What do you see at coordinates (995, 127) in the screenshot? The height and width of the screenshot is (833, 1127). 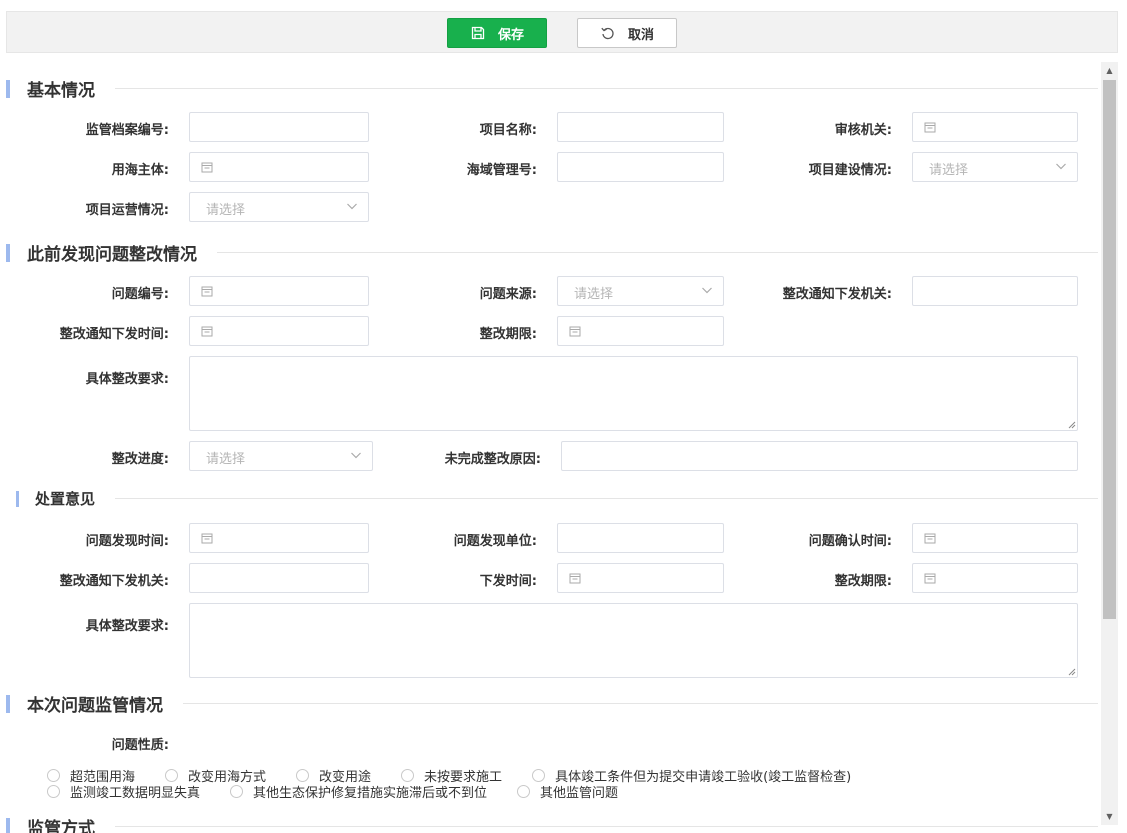 I see `review-org-picker` at bounding box center [995, 127].